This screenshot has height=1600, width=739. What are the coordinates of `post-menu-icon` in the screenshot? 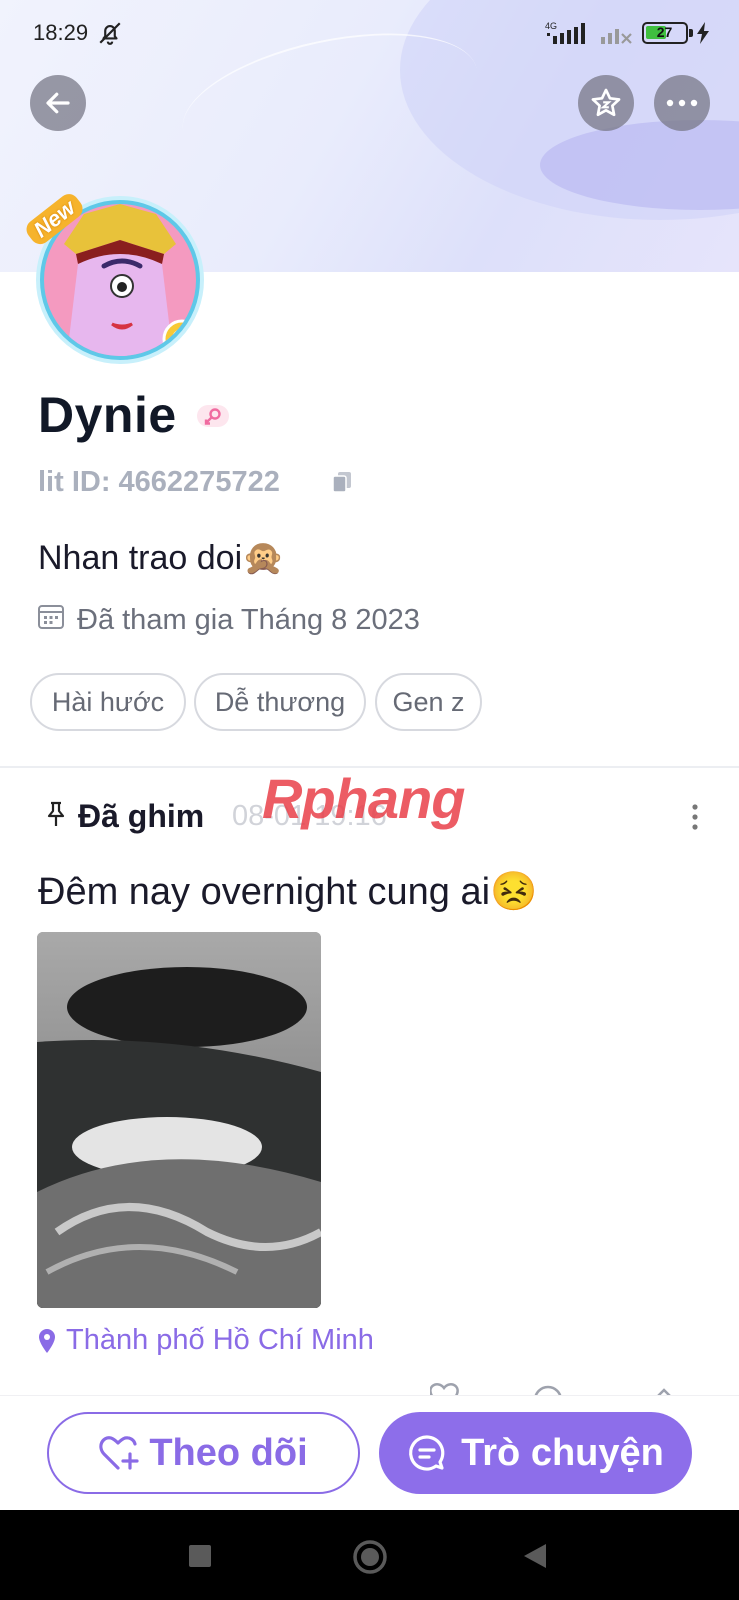 It's located at (695, 817).